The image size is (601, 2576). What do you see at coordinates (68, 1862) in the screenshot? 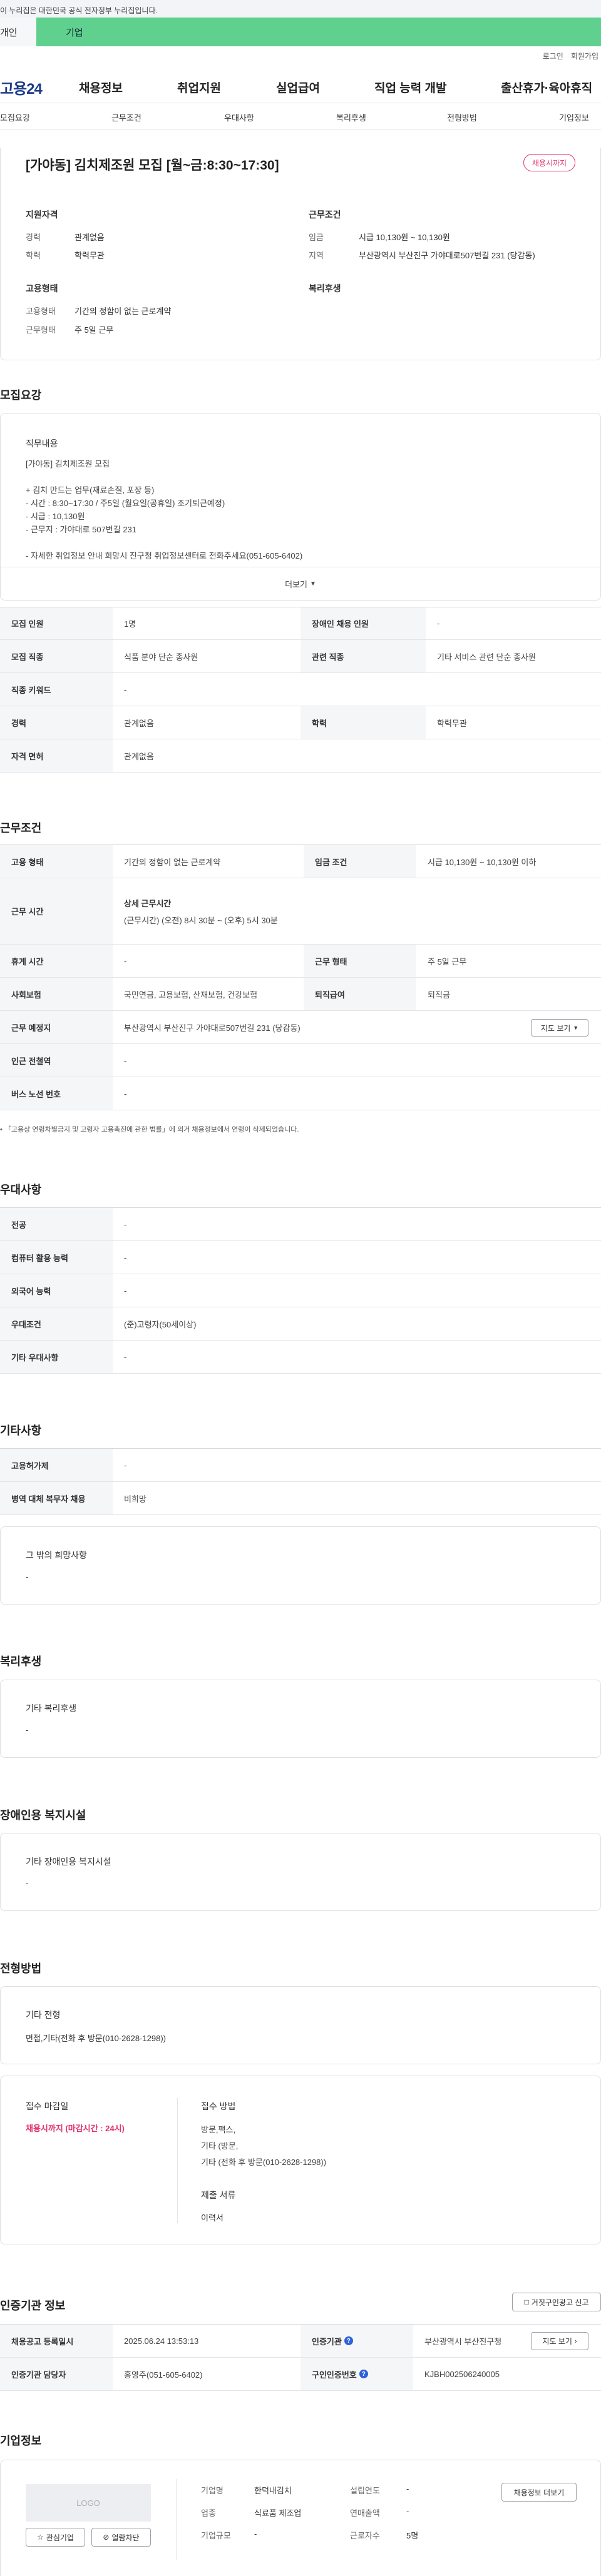
I see `disabled-facility-heading: 기타 장애인용 복지시설` at bounding box center [68, 1862].